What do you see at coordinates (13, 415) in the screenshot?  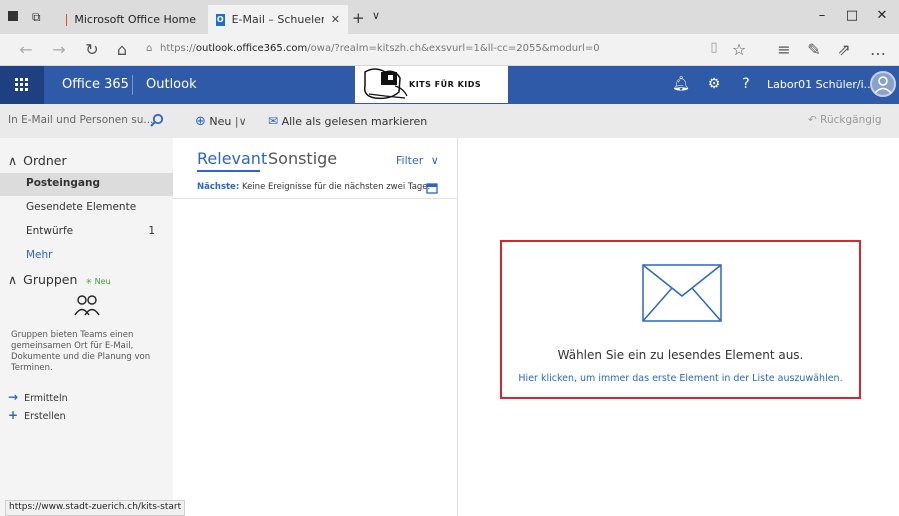 I see `plus-icon: +` at bounding box center [13, 415].